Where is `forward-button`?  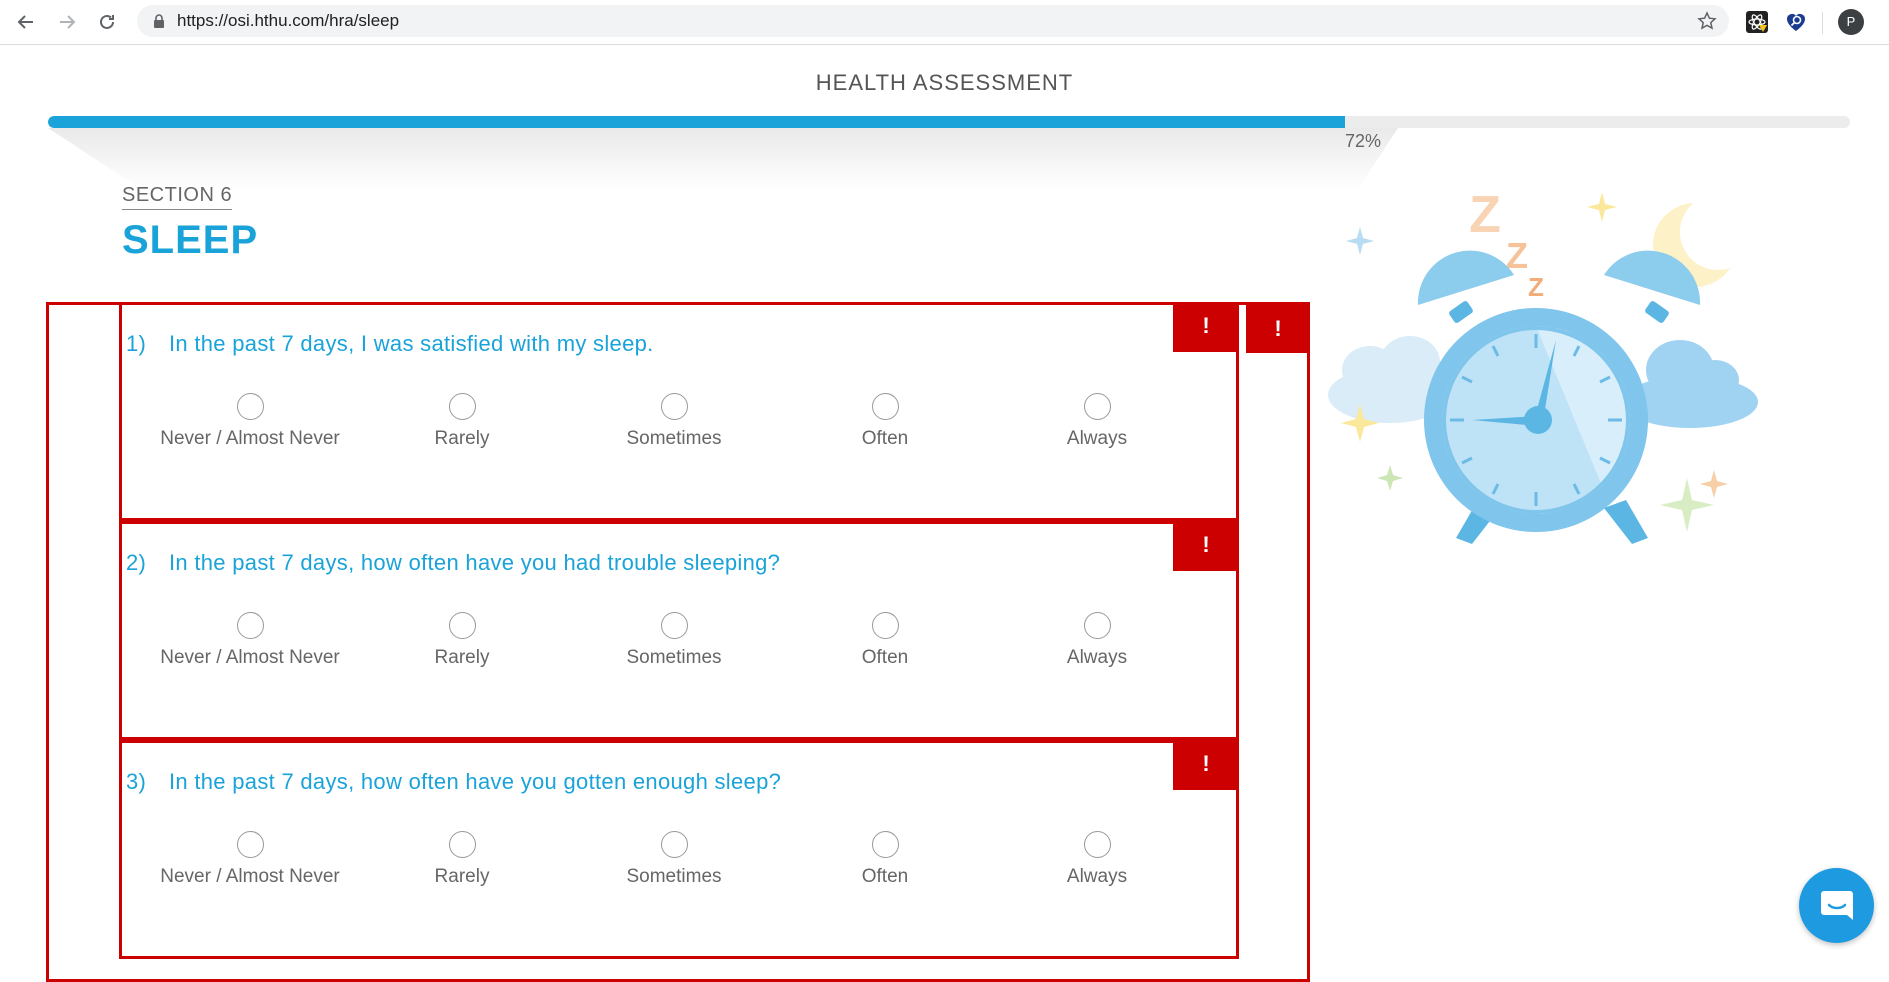
forward-button is located at coordinates (67, 22).